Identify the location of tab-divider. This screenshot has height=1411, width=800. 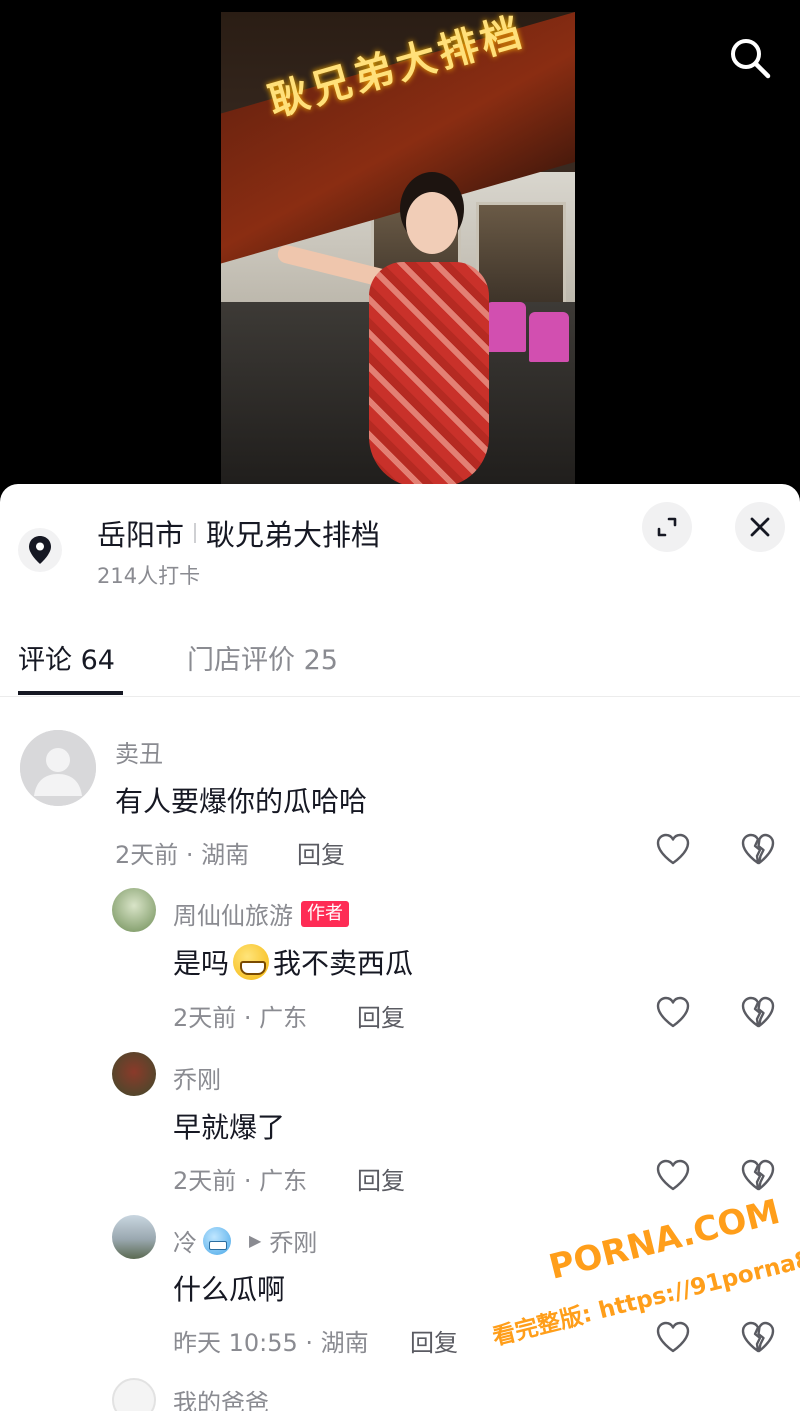
(400, 696).